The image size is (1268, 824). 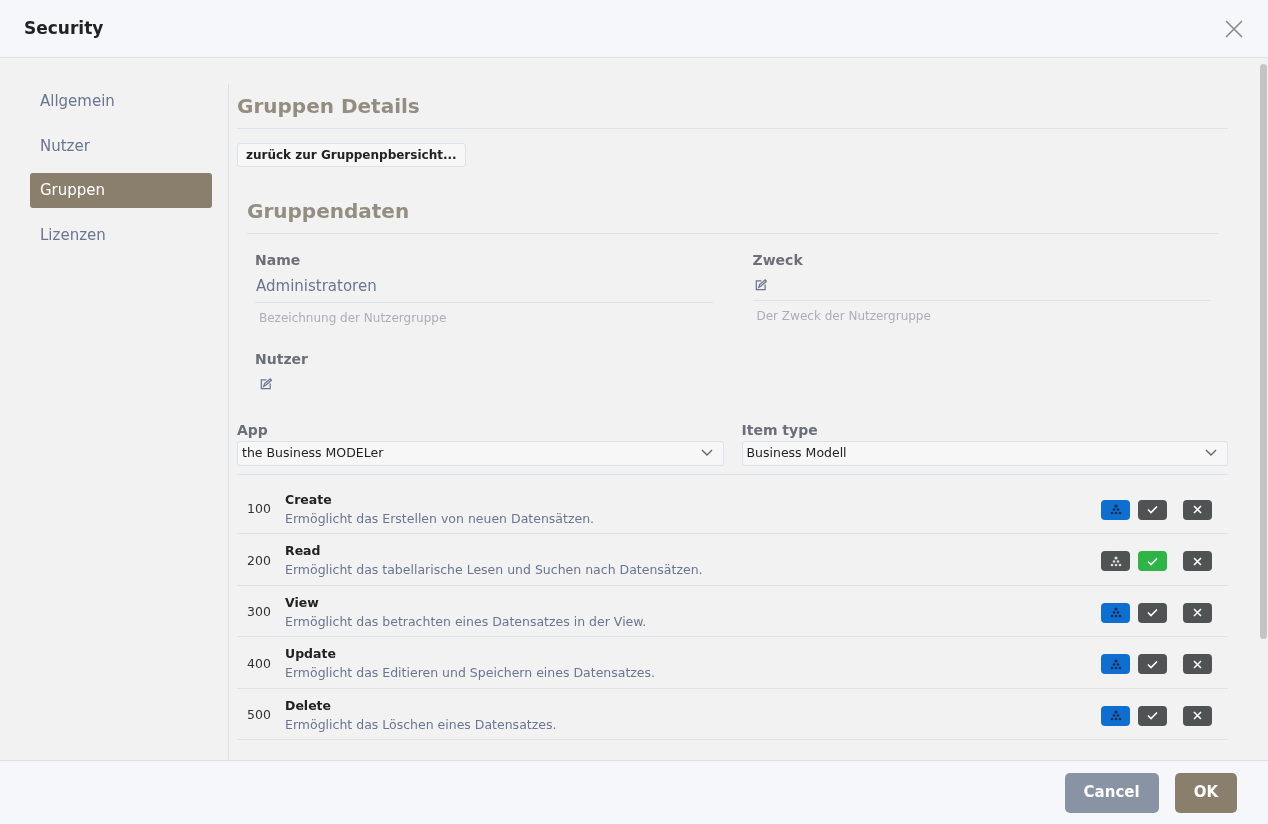 What do you see at coordinates (1263, 351) in the screenshot?
I see `scrollbar-thumb` at bounding box center [1263, 351].